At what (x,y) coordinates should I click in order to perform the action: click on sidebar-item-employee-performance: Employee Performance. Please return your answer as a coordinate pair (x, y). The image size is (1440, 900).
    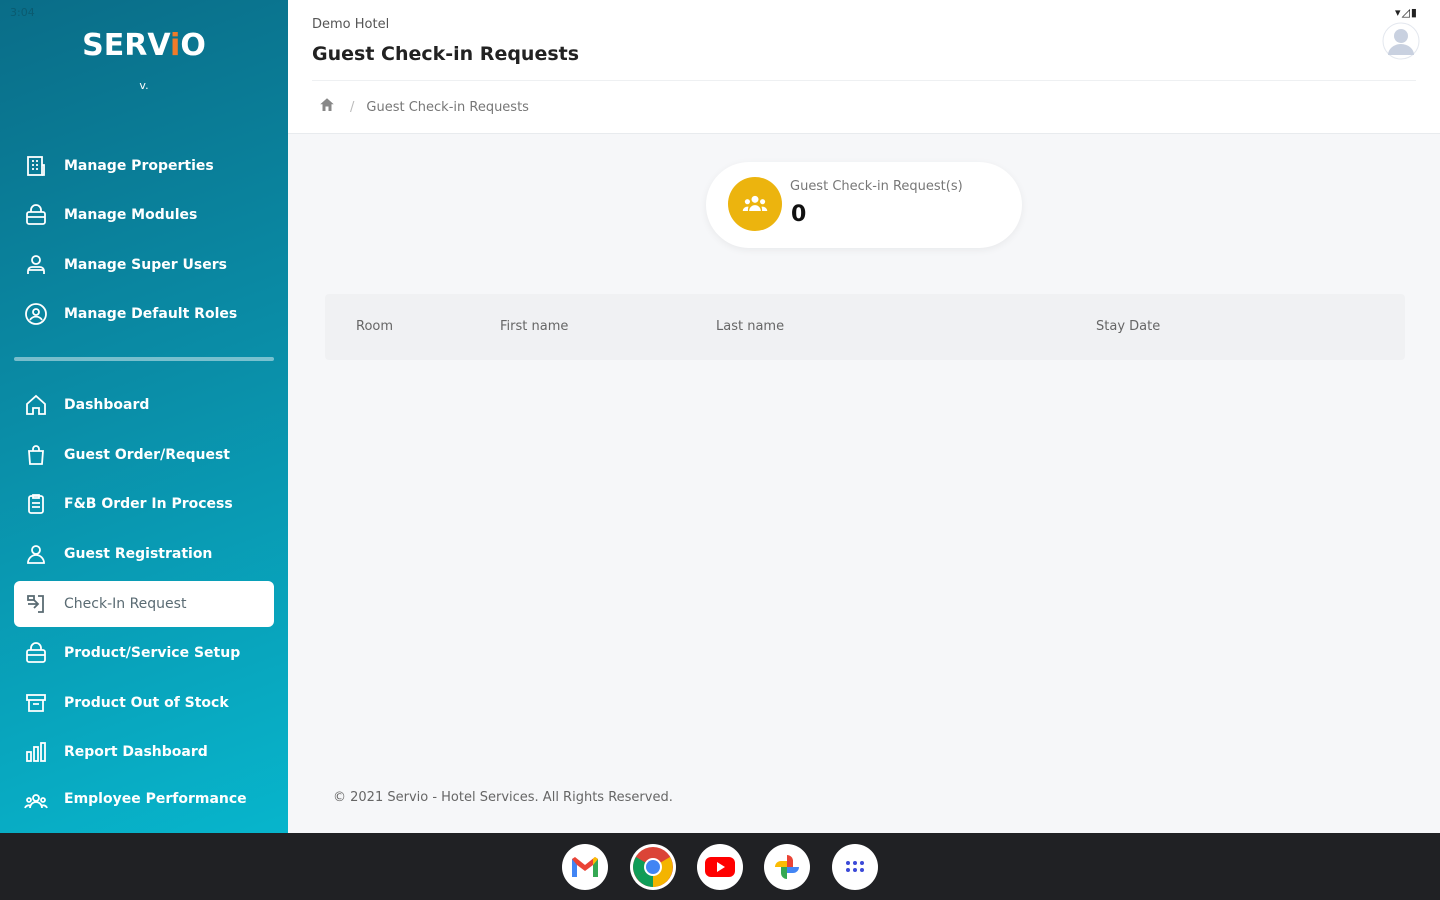
    Looking at the image, I should click on (144, 799).